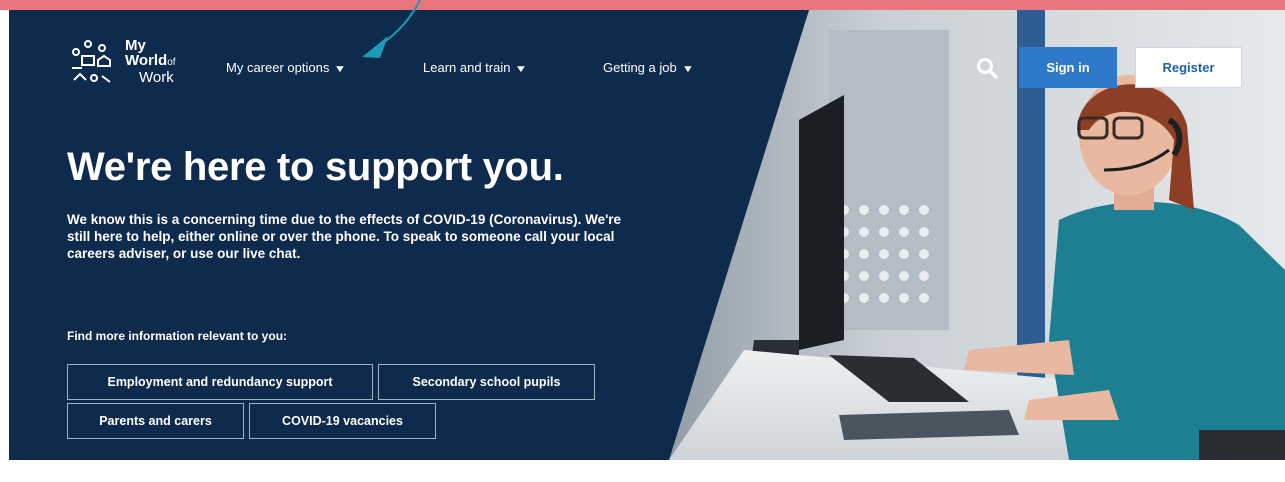 This screenshot has width=1285, height=482. I want to click on nav-getting-a-job: Getting a job ▼, so click(649, 67).